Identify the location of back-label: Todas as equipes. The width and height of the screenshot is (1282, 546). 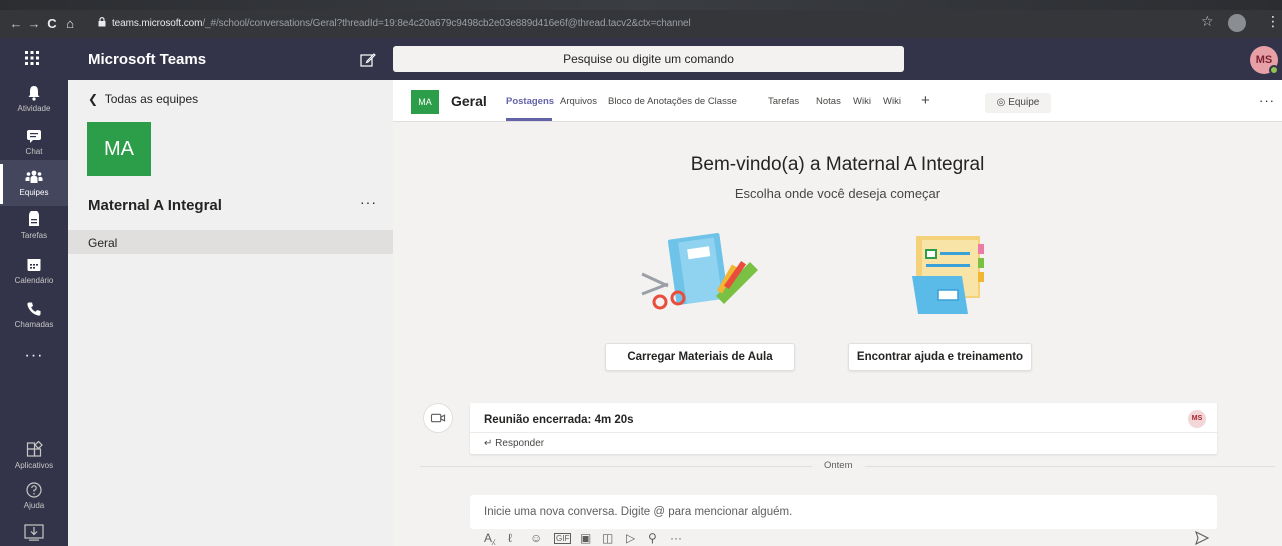
(151, 99).